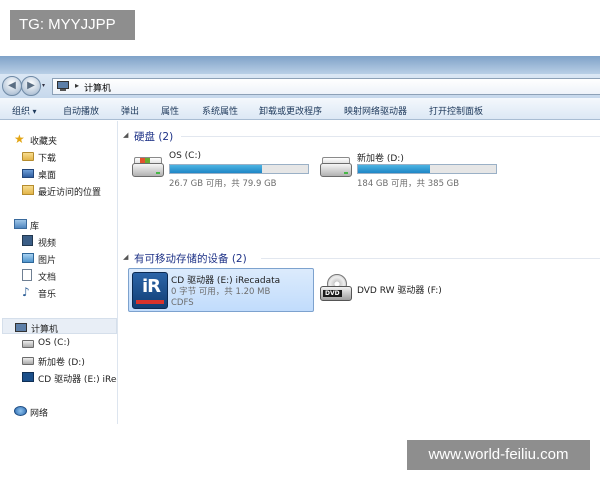 The width and height of the screenshot is (600, 480). Describe the element at coordinates (54, 343) in the screenshot. I see `sidebar-item-label: OS (C:)` at that location.